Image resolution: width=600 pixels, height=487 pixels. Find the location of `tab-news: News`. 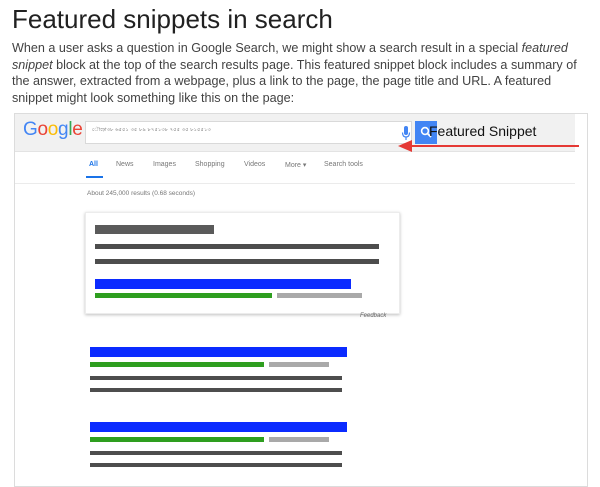

tab-news: News is located at coordinates (125, 164).